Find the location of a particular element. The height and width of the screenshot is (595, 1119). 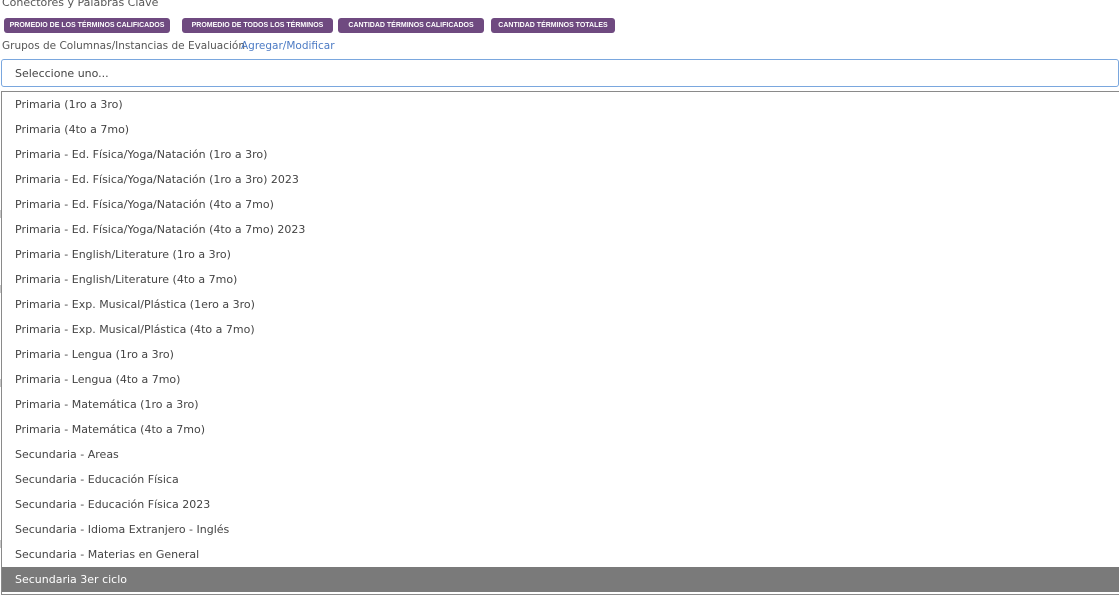

dropdown-option: Secundaria - Idioma Extranjero - Inglés is located at coordinates (560, 529).